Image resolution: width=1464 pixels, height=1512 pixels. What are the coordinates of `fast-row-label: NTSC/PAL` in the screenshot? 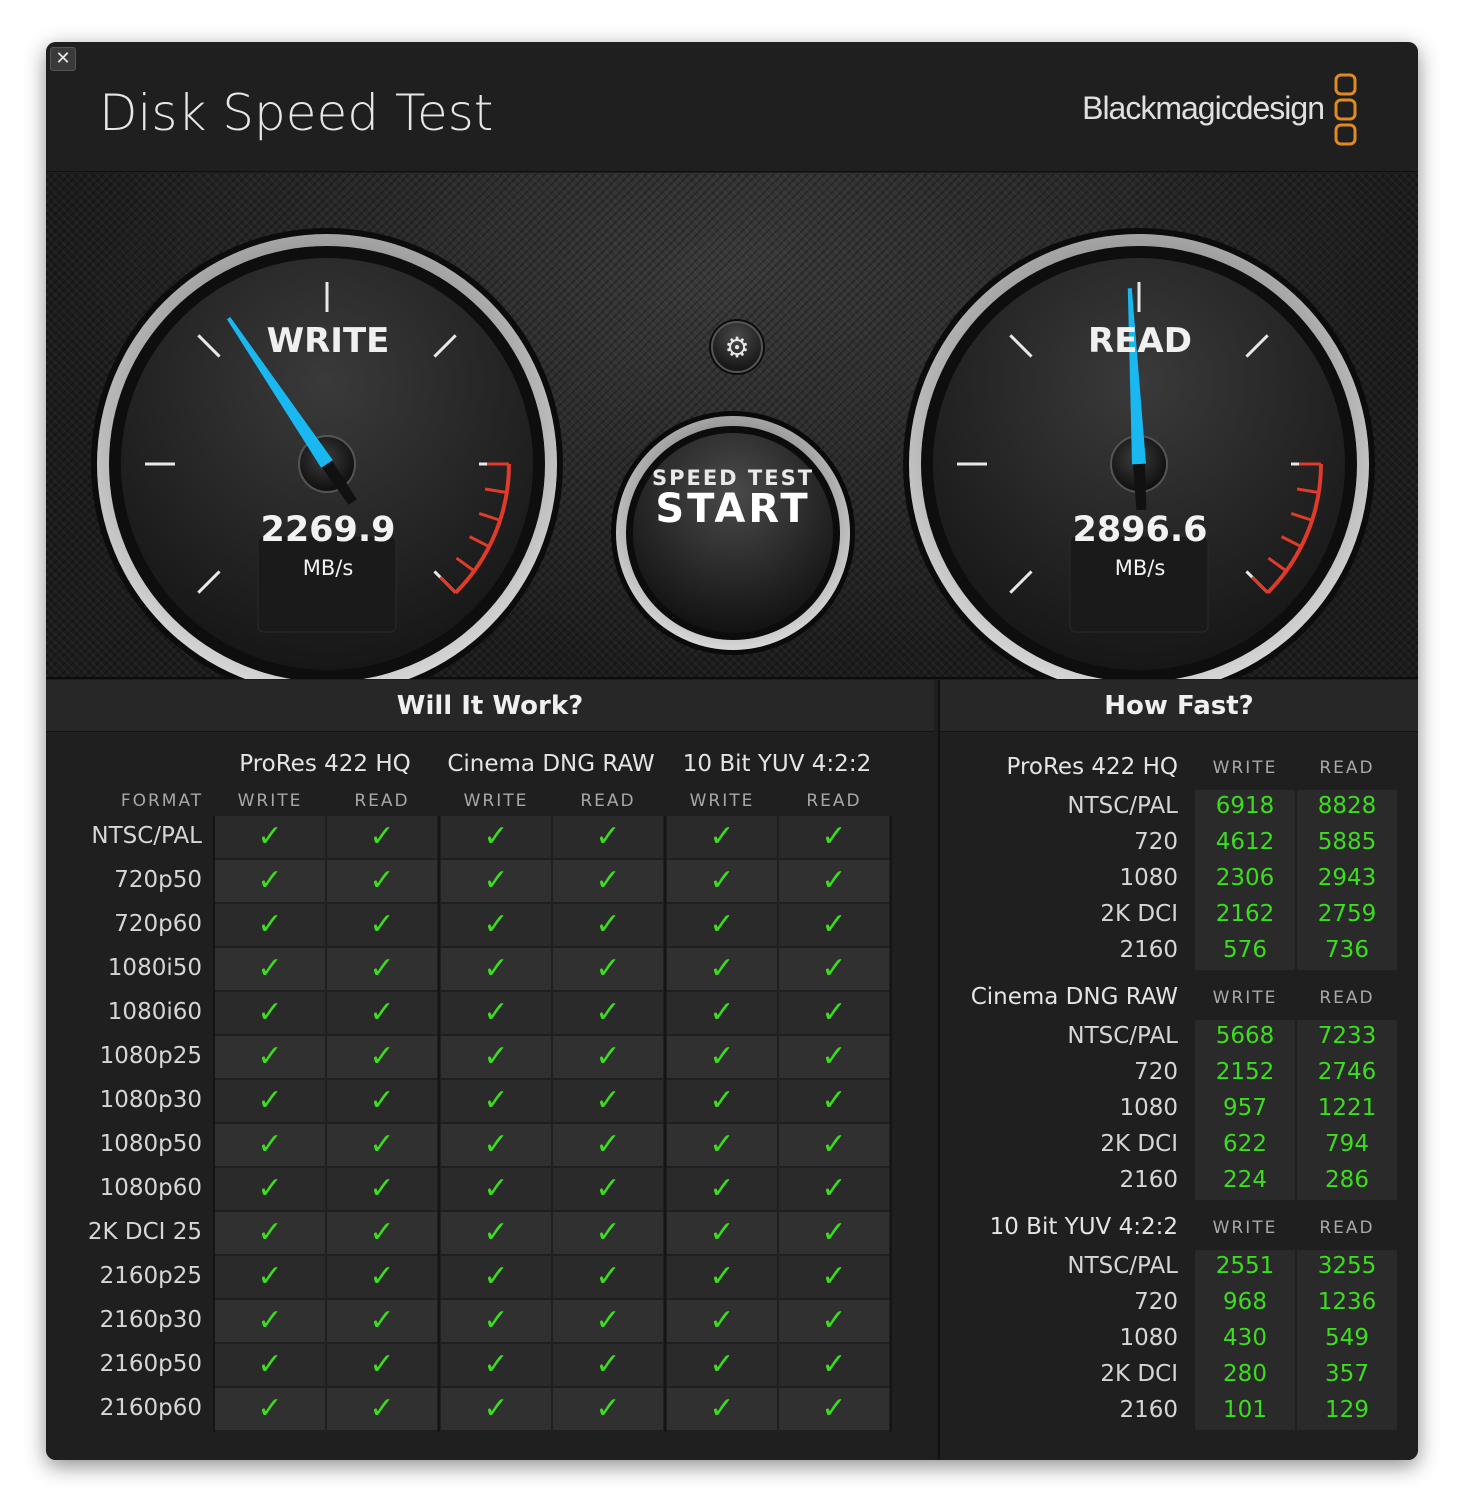 It's located at (1122, 806).